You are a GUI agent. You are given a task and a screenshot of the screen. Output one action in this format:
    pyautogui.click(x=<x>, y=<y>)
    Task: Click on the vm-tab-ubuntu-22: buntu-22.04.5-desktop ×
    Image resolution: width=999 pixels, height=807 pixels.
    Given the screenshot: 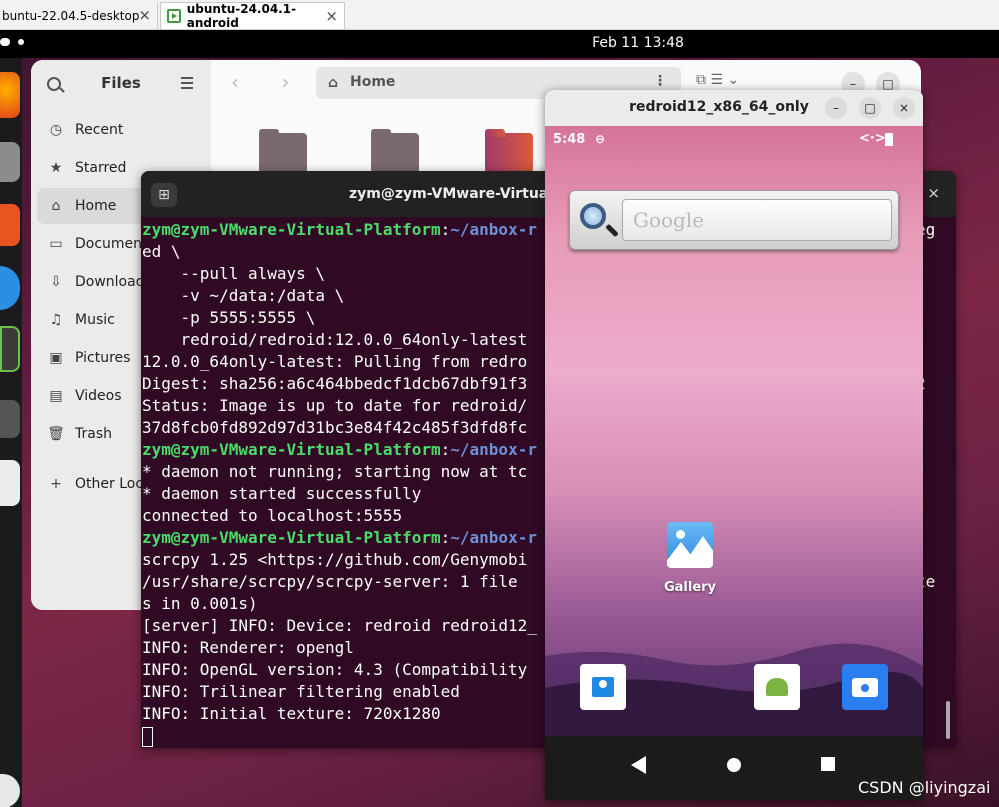 What is the action you would take?
    pyautogui.click(x=79, y=15)
    